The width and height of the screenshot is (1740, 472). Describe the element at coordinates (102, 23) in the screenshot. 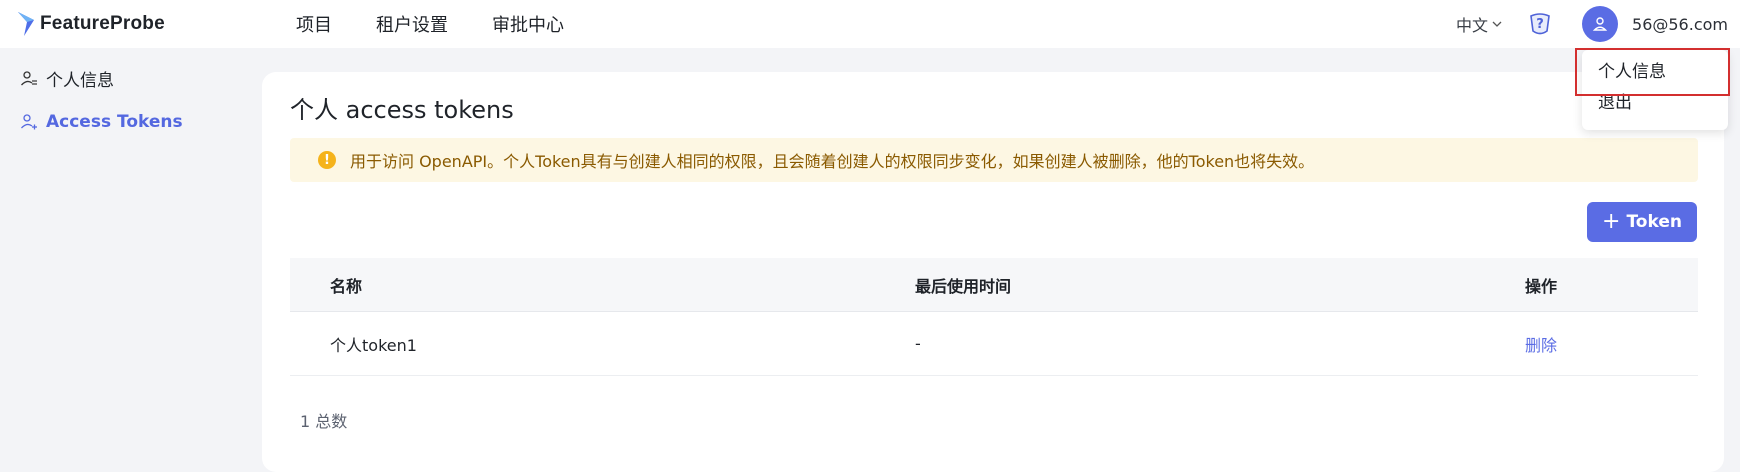

I see `logo-text: FeatureProbe` at that location.